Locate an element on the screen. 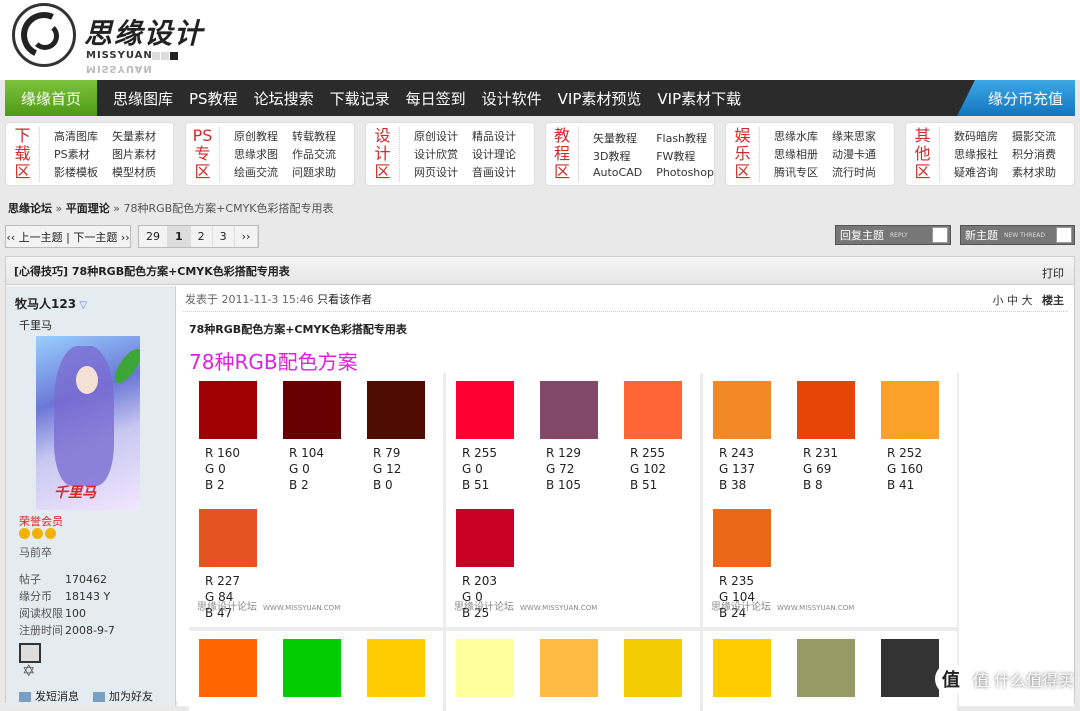 The height and width of the screenshot is (711, 1080). subnav-link: Photoshop is located at coordinates (685, 172).